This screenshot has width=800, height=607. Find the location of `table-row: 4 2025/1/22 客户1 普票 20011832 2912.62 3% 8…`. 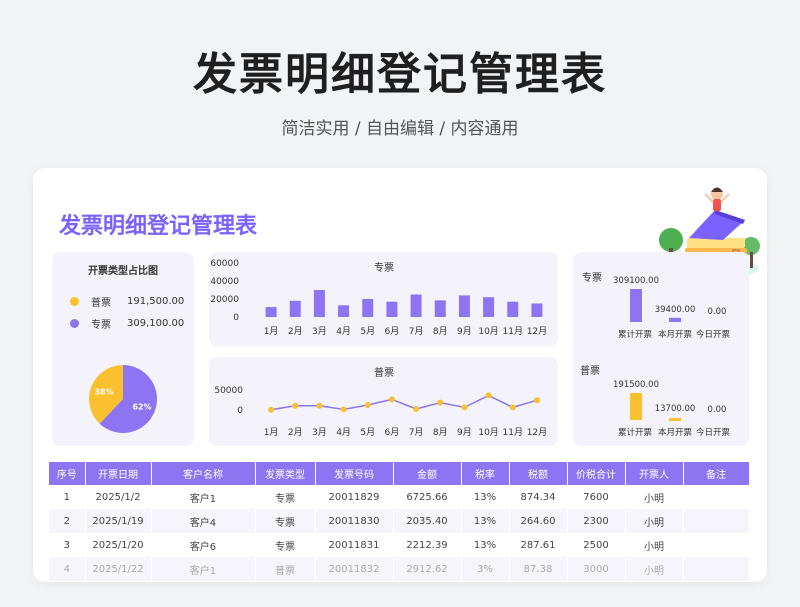

table-row: 4 2025/1/22 客户1 普票 20011832 2912.62 3% 8… is located at coordinates (399, 569).